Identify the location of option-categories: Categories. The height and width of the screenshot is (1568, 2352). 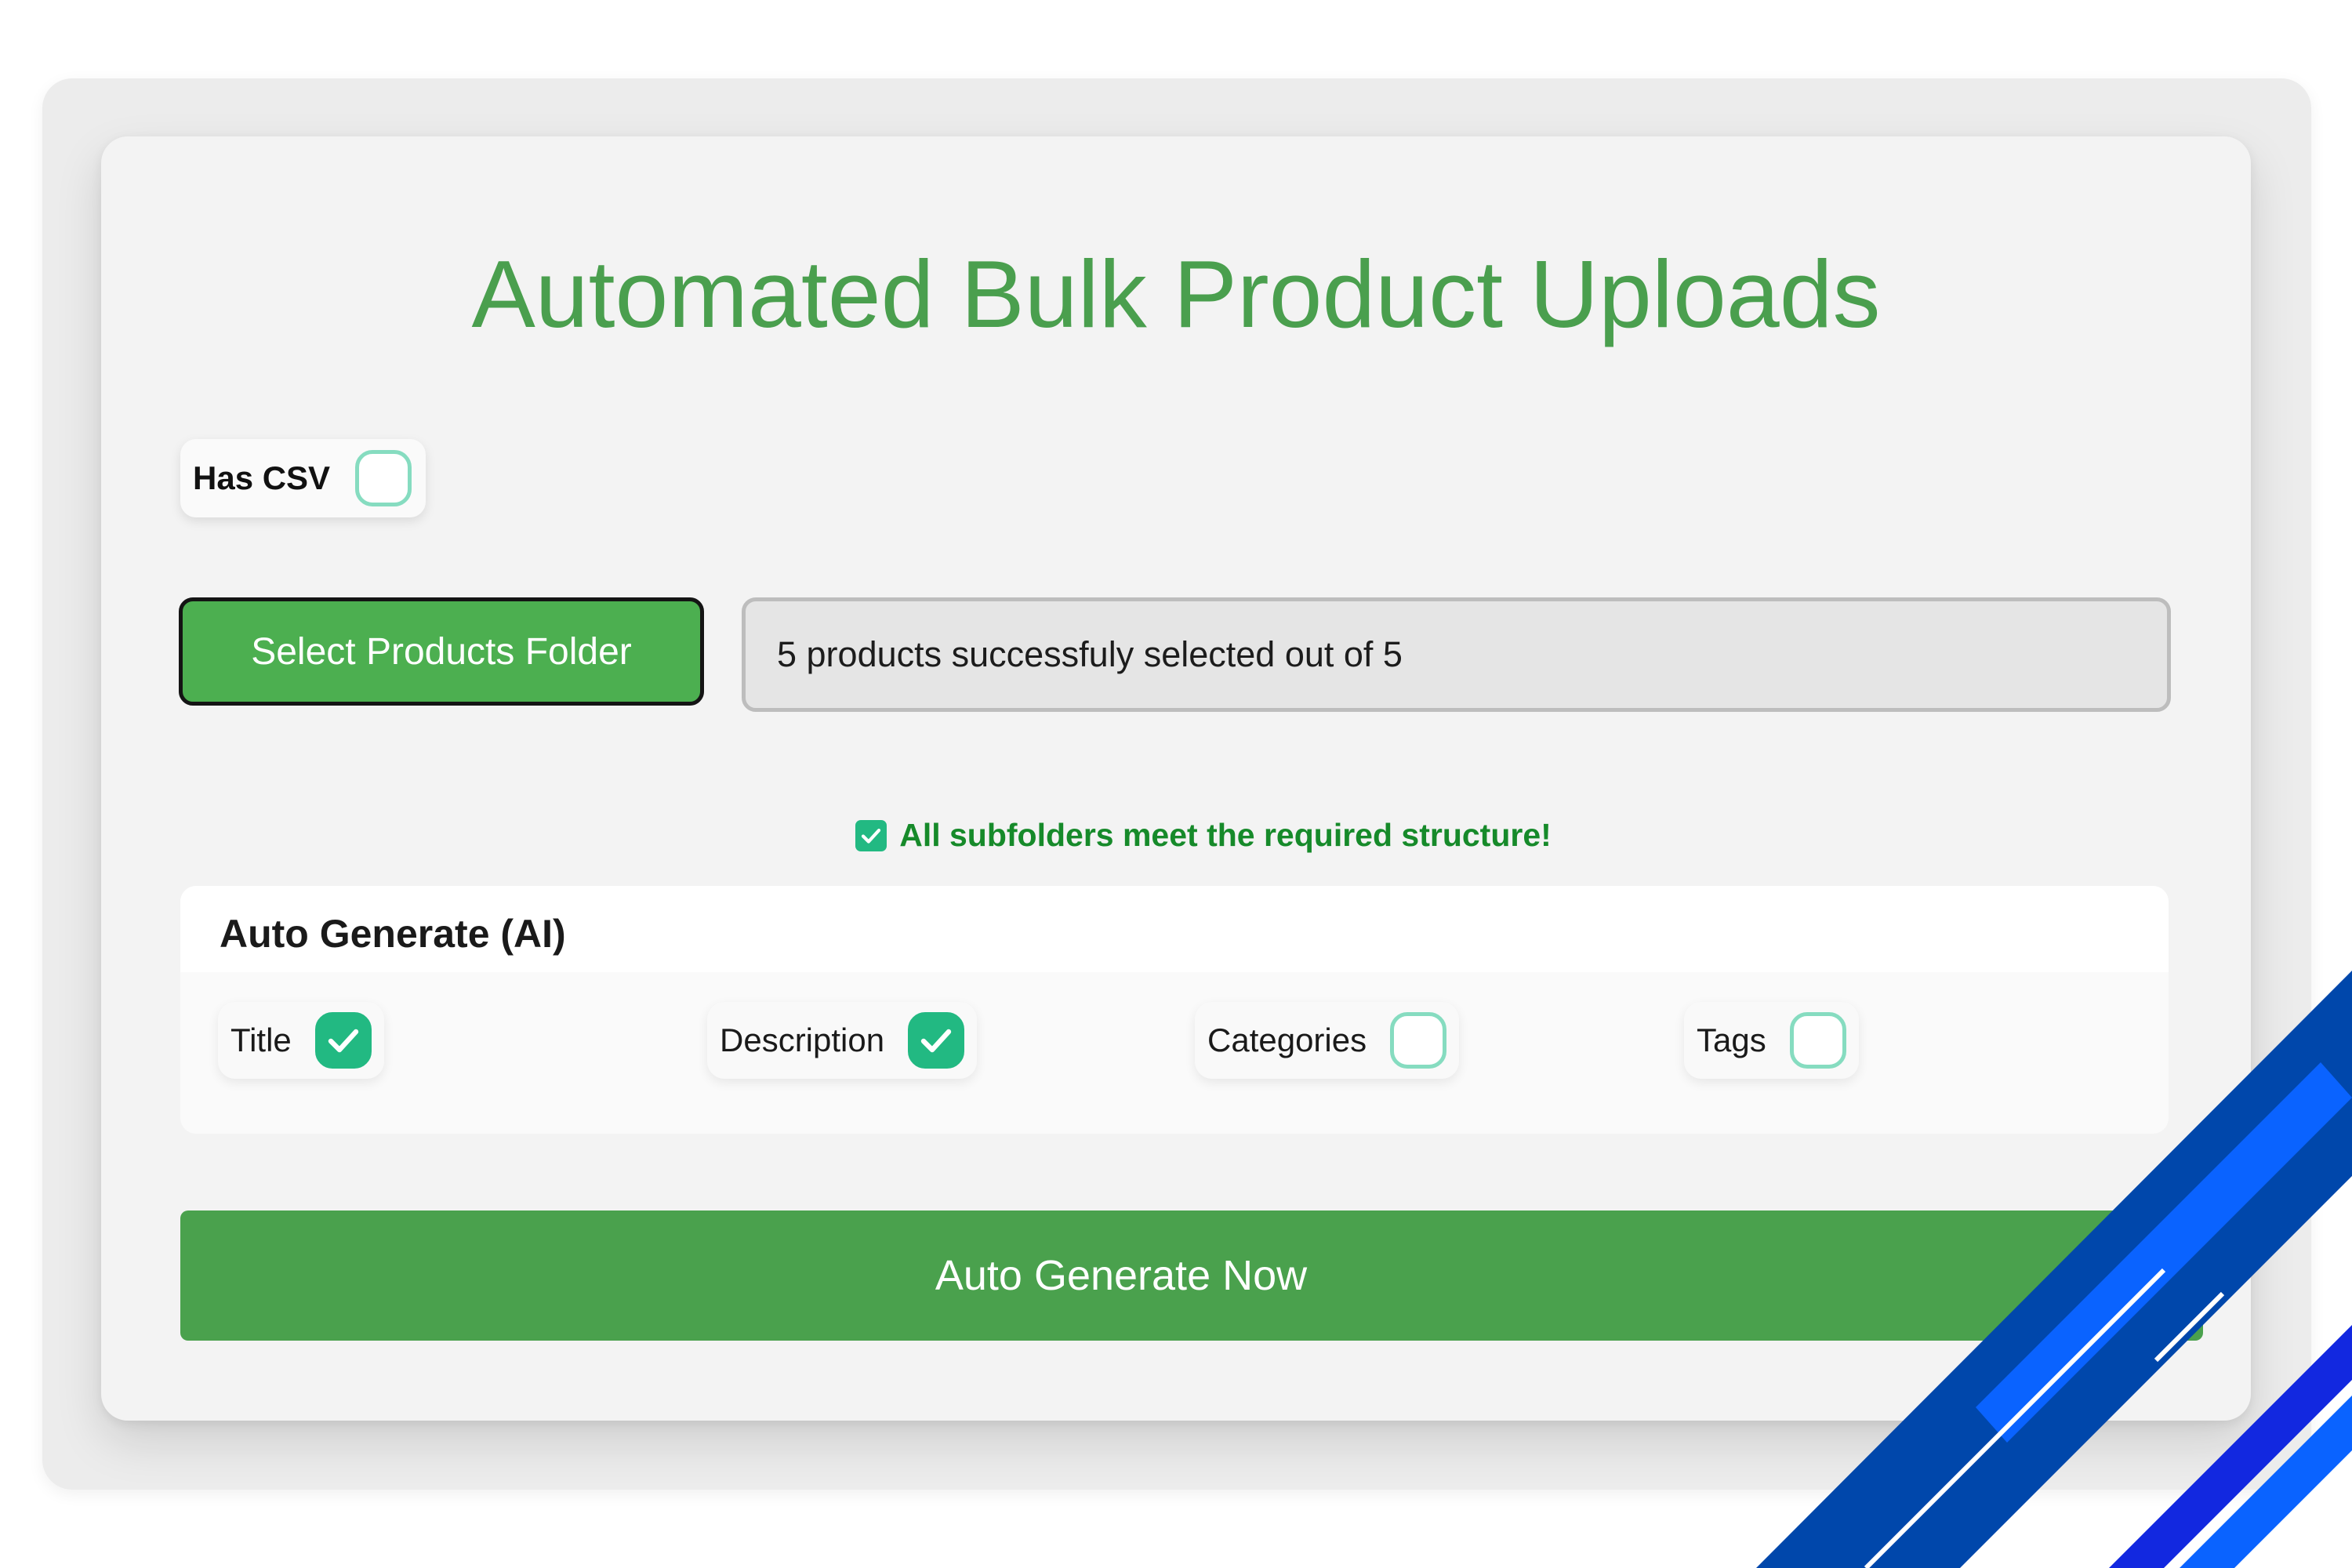
(1327, 1040).